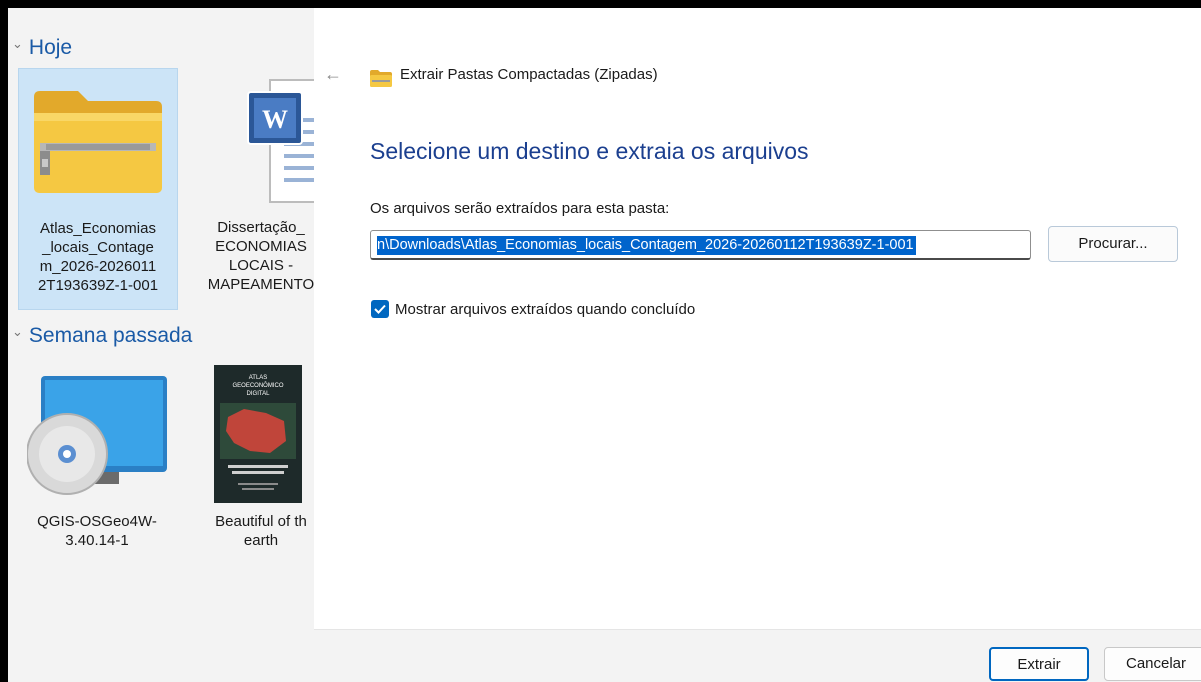  Describe the element at coordinates (1039, 664) in the screenshot. I see `extract-button: Extrair` at that location.